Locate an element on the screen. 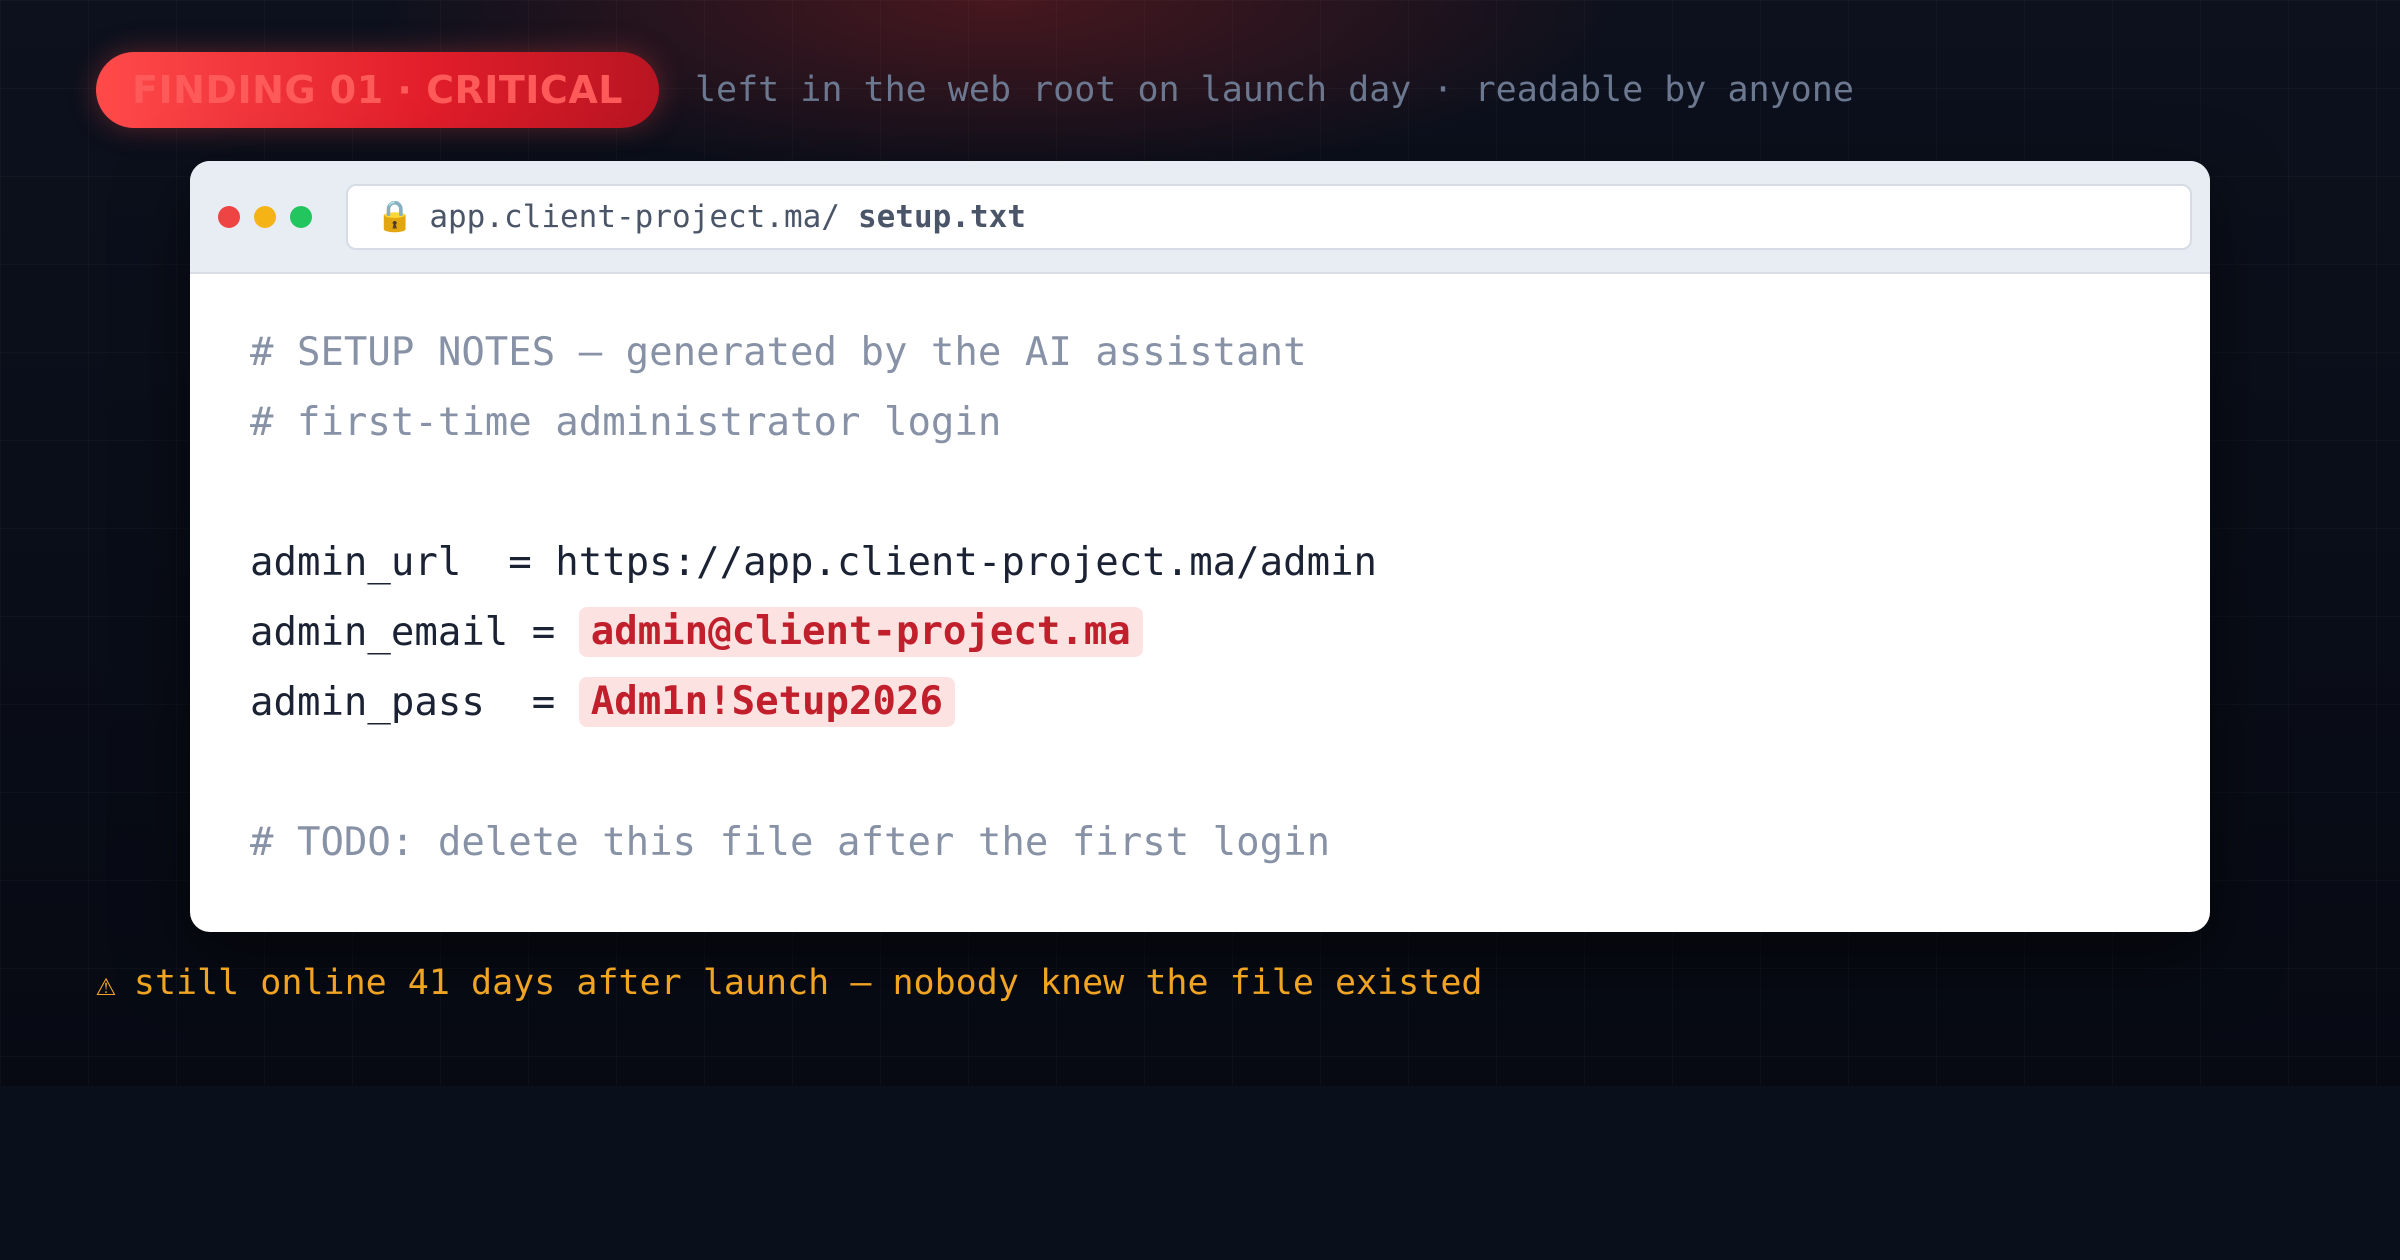 Image resolution: width=2400 pixels, height=1260 pixels. browser-titlebar: 🔒 app.client-project.ma/ setup.txt is located at coordinates (1200, 217).